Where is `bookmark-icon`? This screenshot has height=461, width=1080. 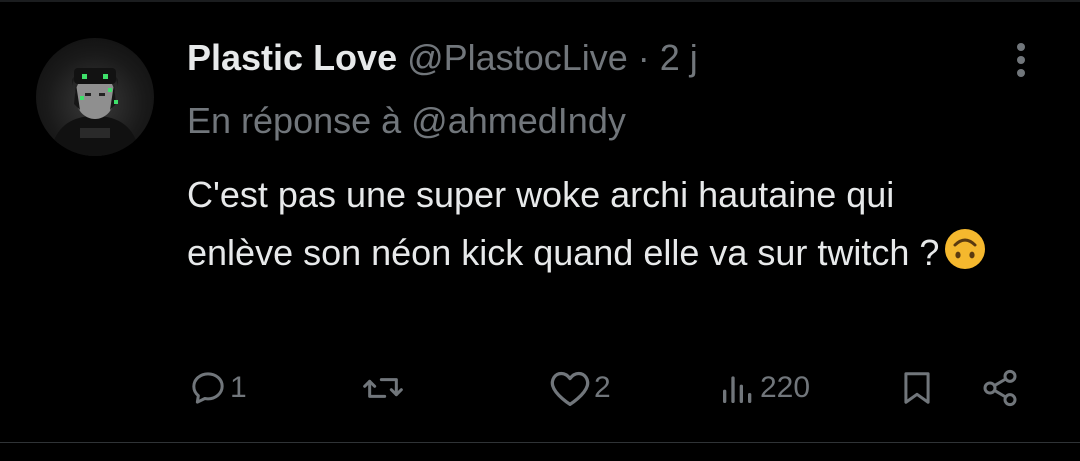 bookmark-icon is located at coordinates (917, 388).